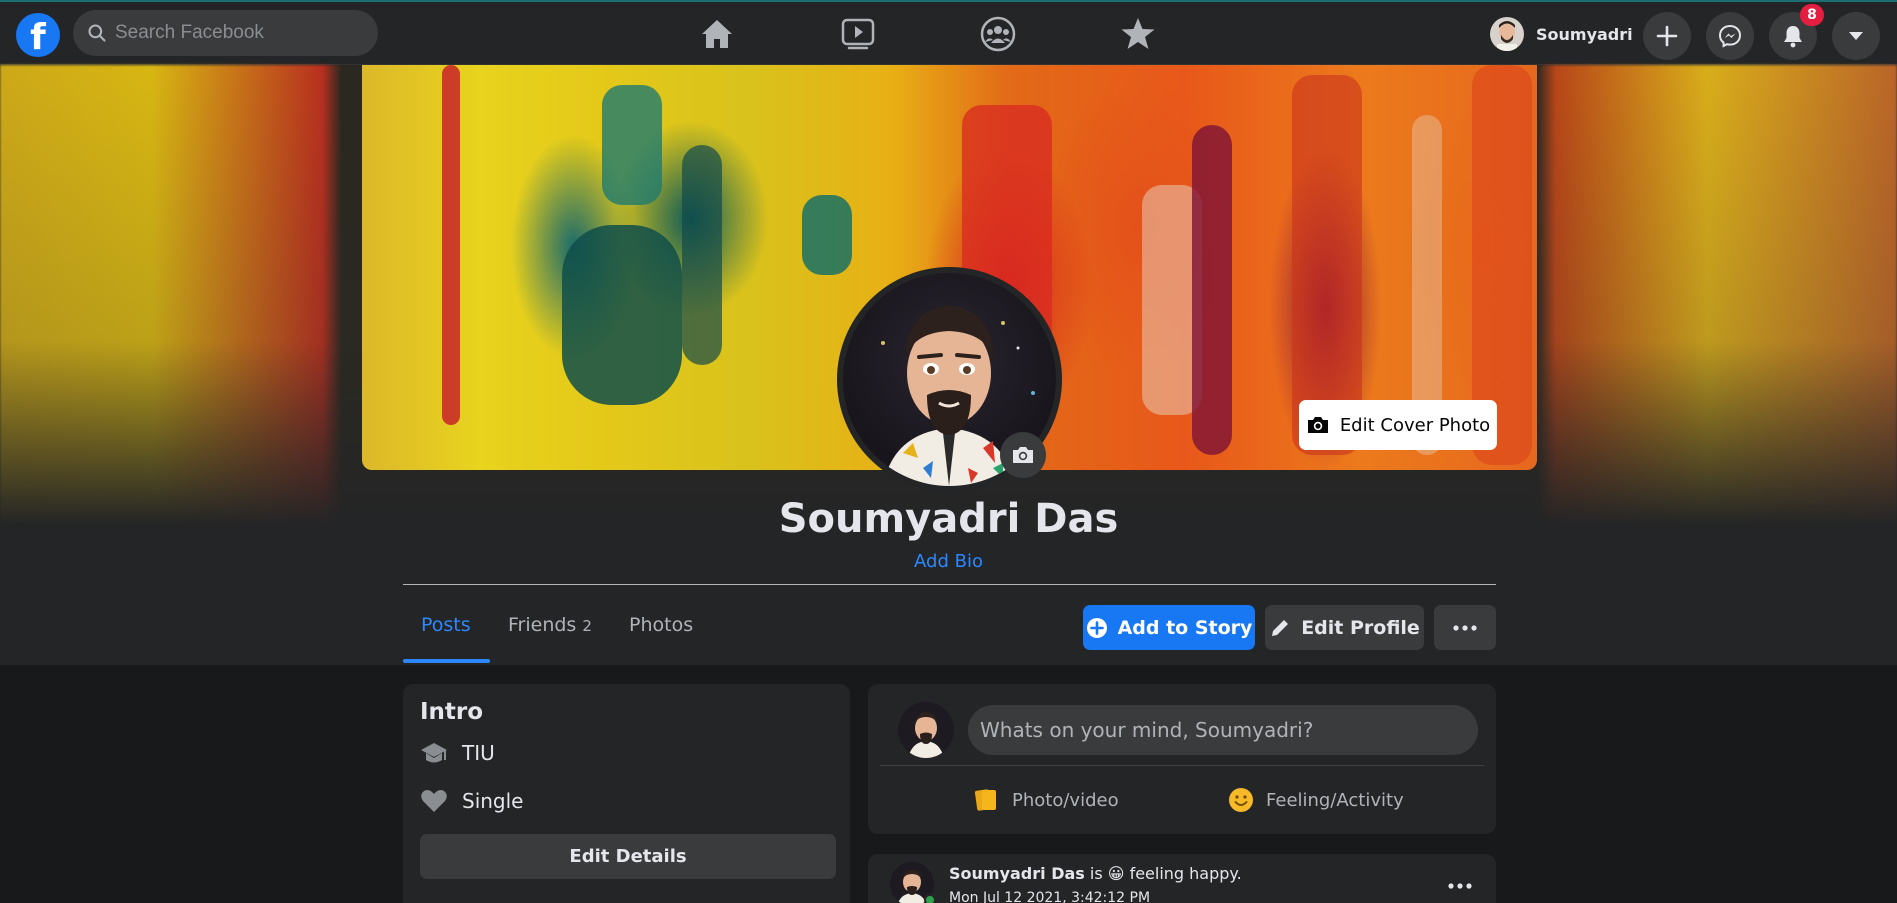  I want to click on profile-shortcut: Soumyadri, so click(1561, 34).